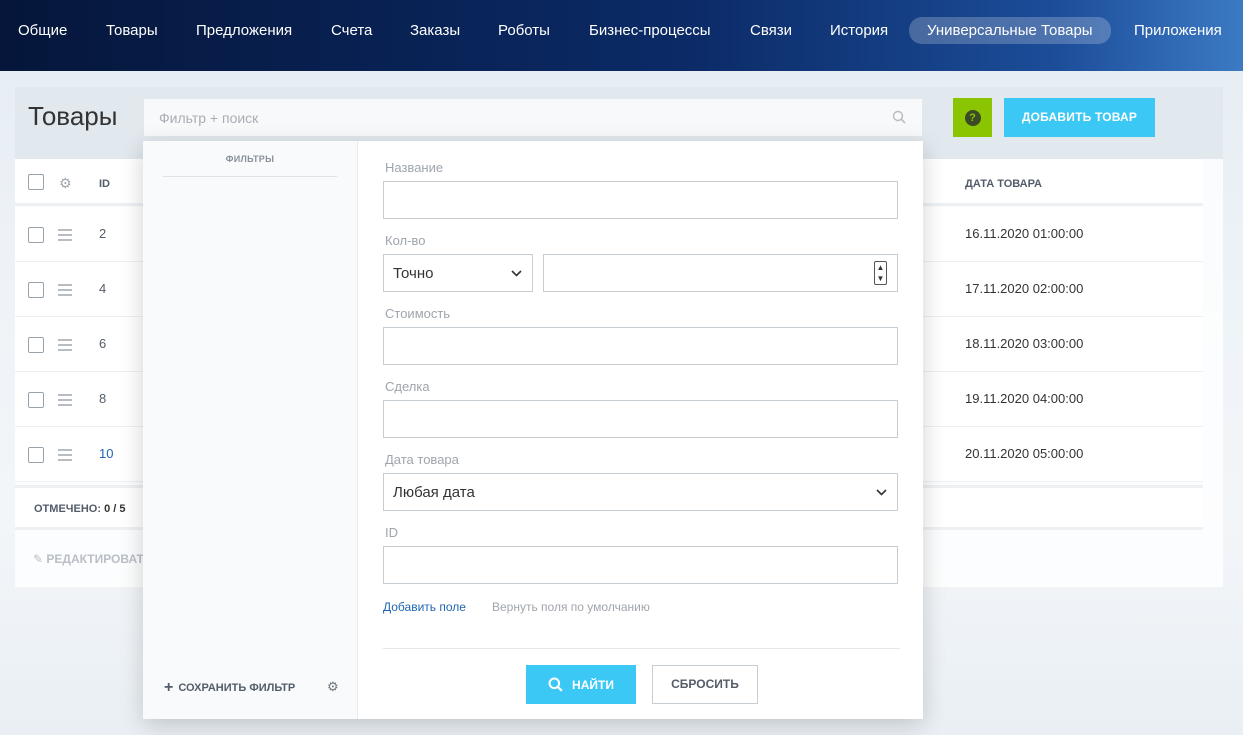 The image size is (1243, 735). I want to click on stepper-down-icon: ▼, so click(880, 278).